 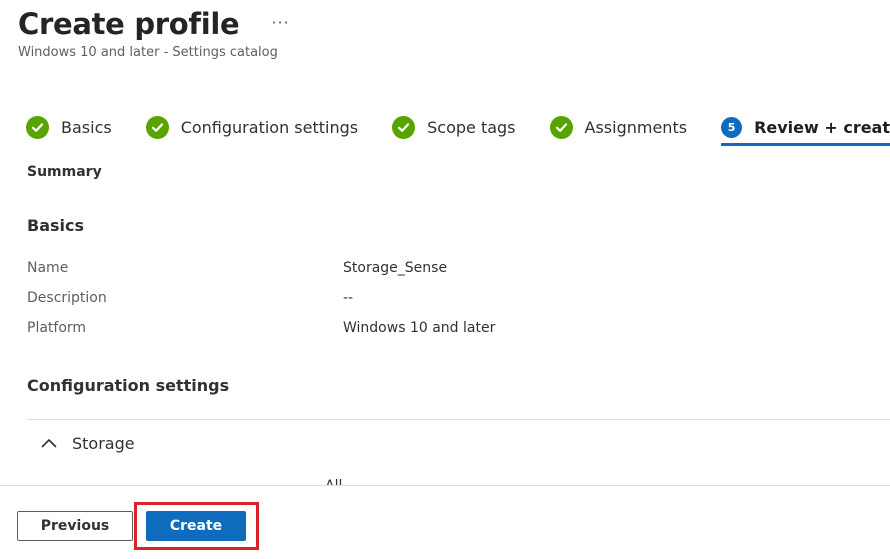 I want to click on summary-row-platform: Platform Windows 10 and later, so click(x=261, y=328).